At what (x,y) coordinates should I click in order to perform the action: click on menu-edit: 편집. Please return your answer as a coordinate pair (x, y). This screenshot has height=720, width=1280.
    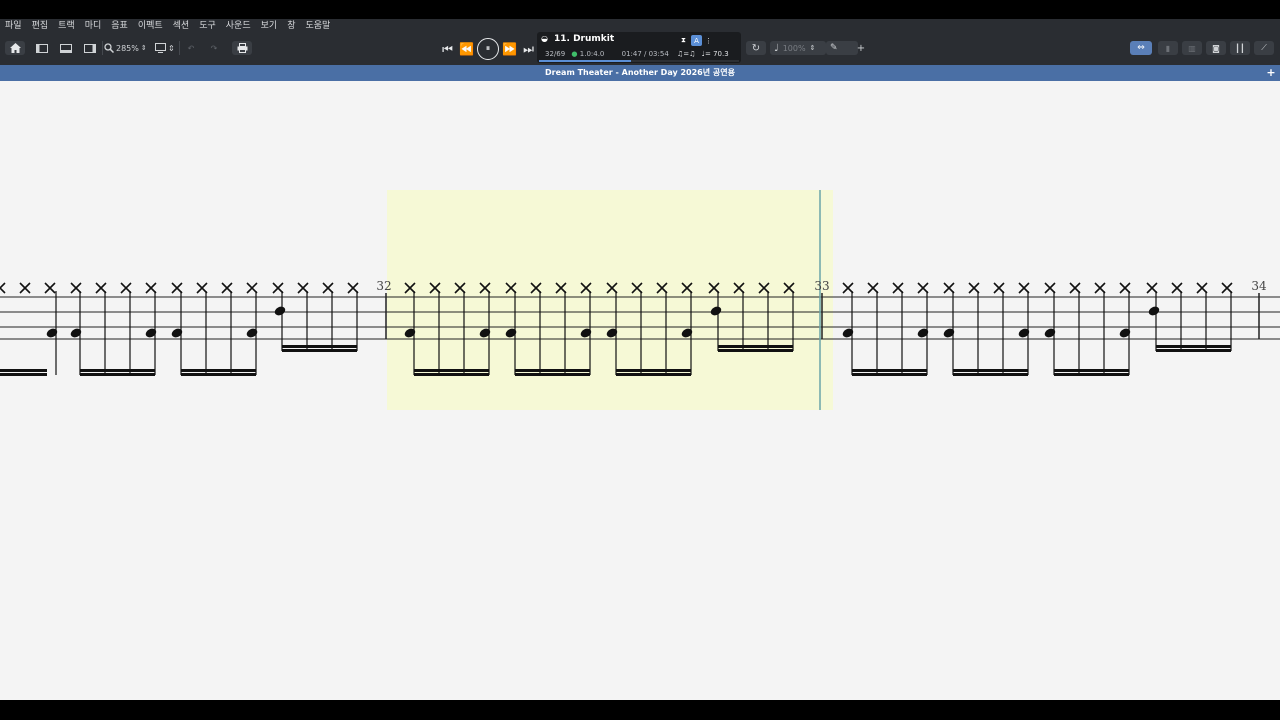
    Looking at the image, I should click on (40, 26).